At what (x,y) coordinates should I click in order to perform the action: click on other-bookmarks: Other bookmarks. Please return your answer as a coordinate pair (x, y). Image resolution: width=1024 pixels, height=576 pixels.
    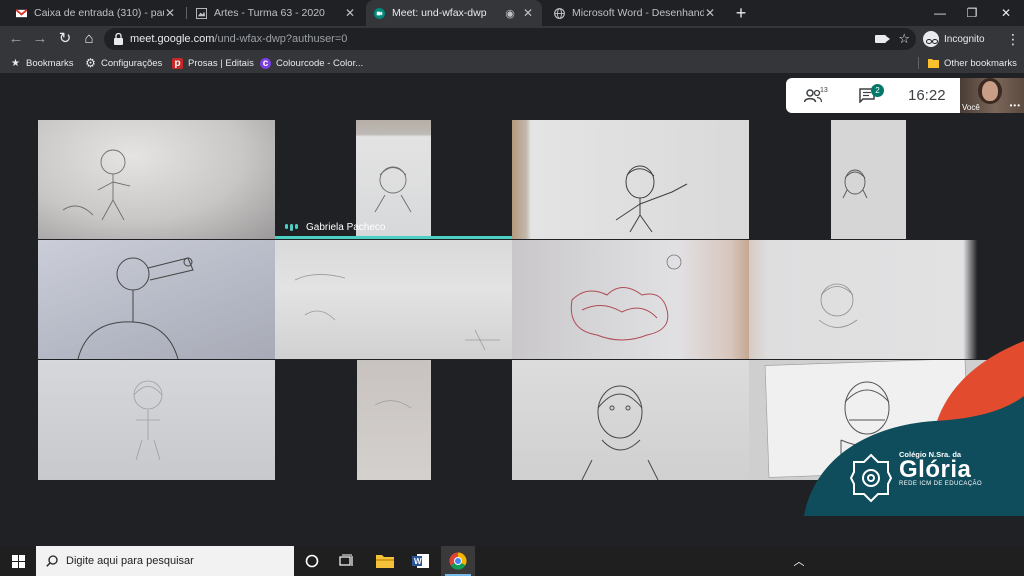
    Looking at the image, I should click on (972, 63).